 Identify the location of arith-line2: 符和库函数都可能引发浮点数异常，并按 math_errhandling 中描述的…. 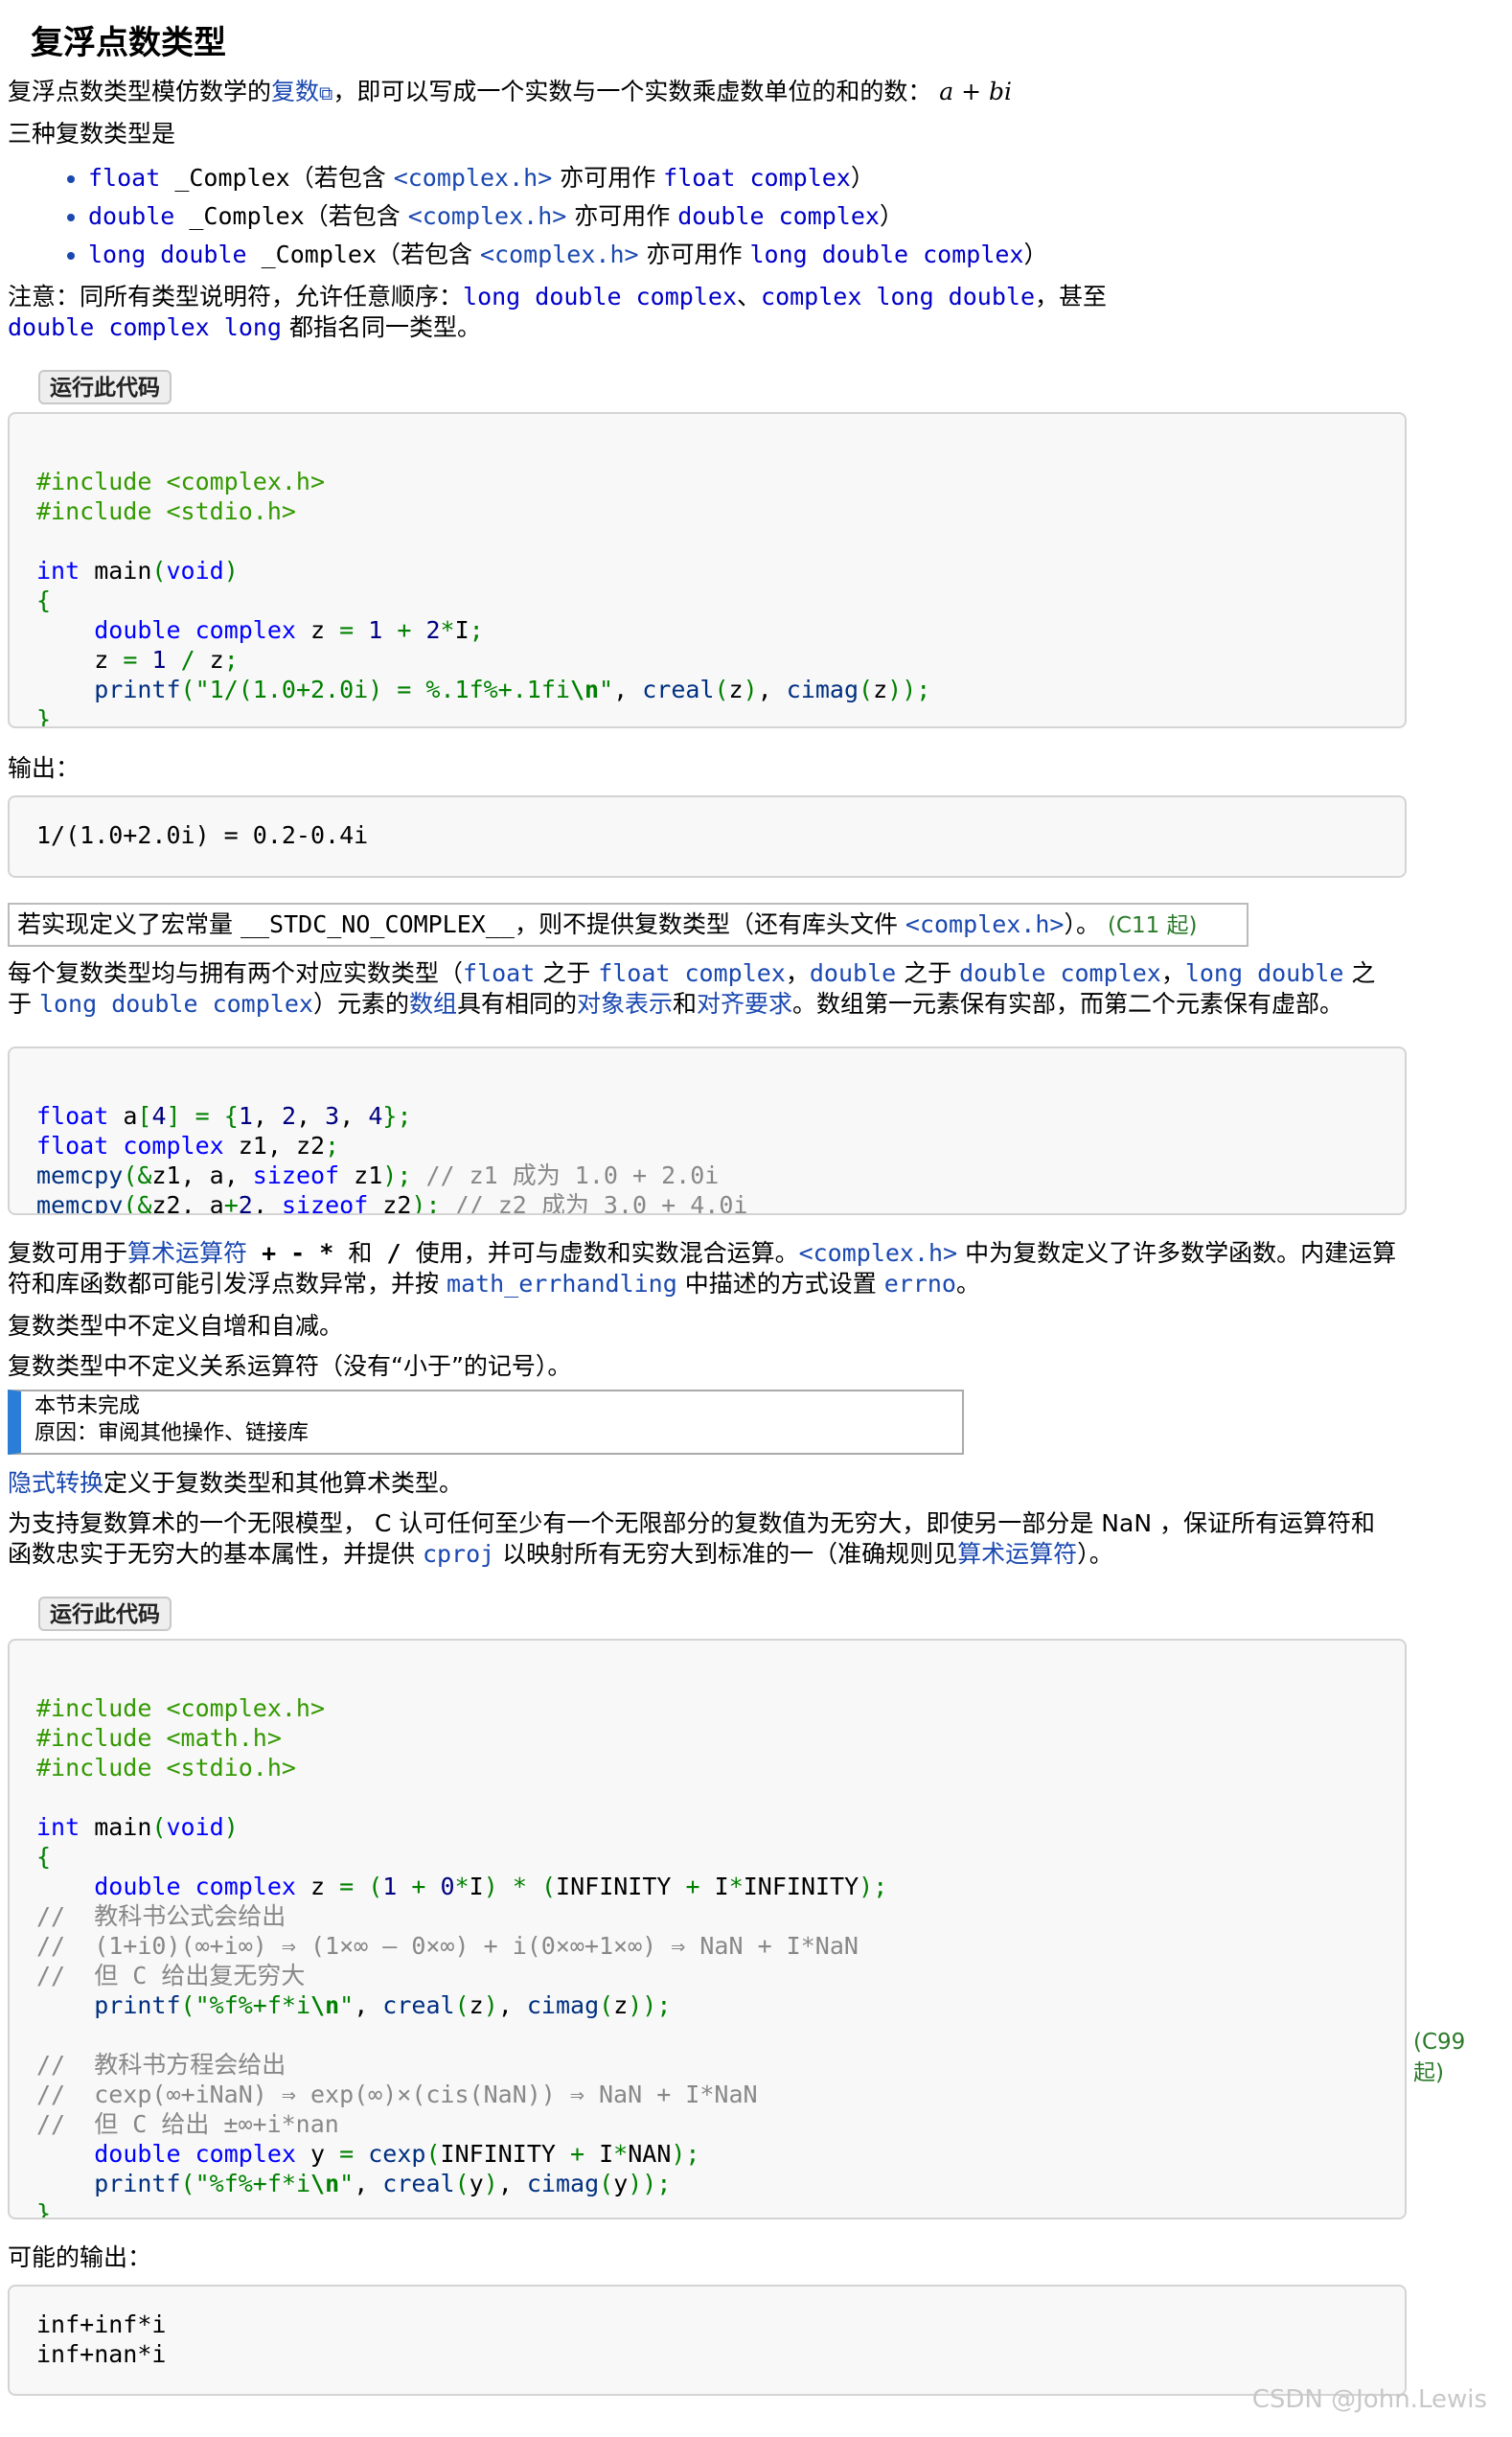
(494, 1284).